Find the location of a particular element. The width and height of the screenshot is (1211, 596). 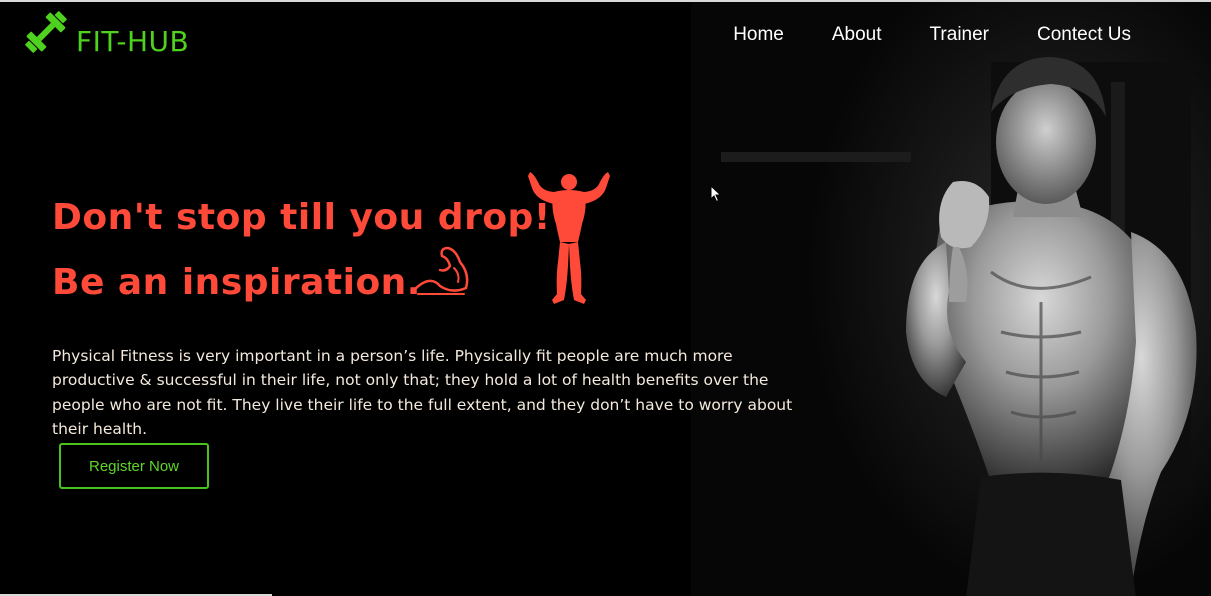

nav-trainer: Trainer is located at coordinates (959, 35).